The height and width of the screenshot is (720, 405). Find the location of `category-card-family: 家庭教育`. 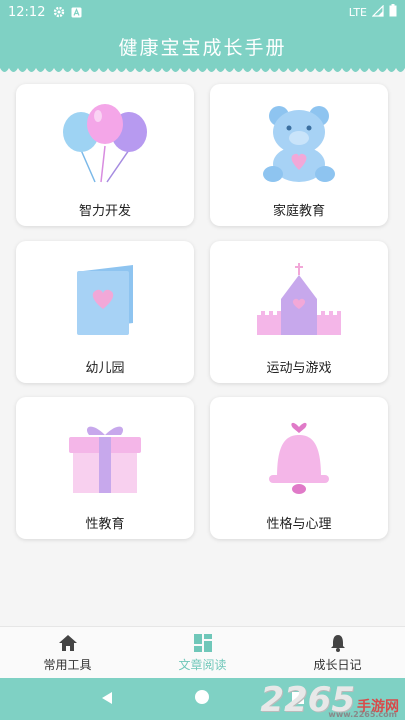

category-card-family: 家庭教育 is located at coordinates (299, 155).